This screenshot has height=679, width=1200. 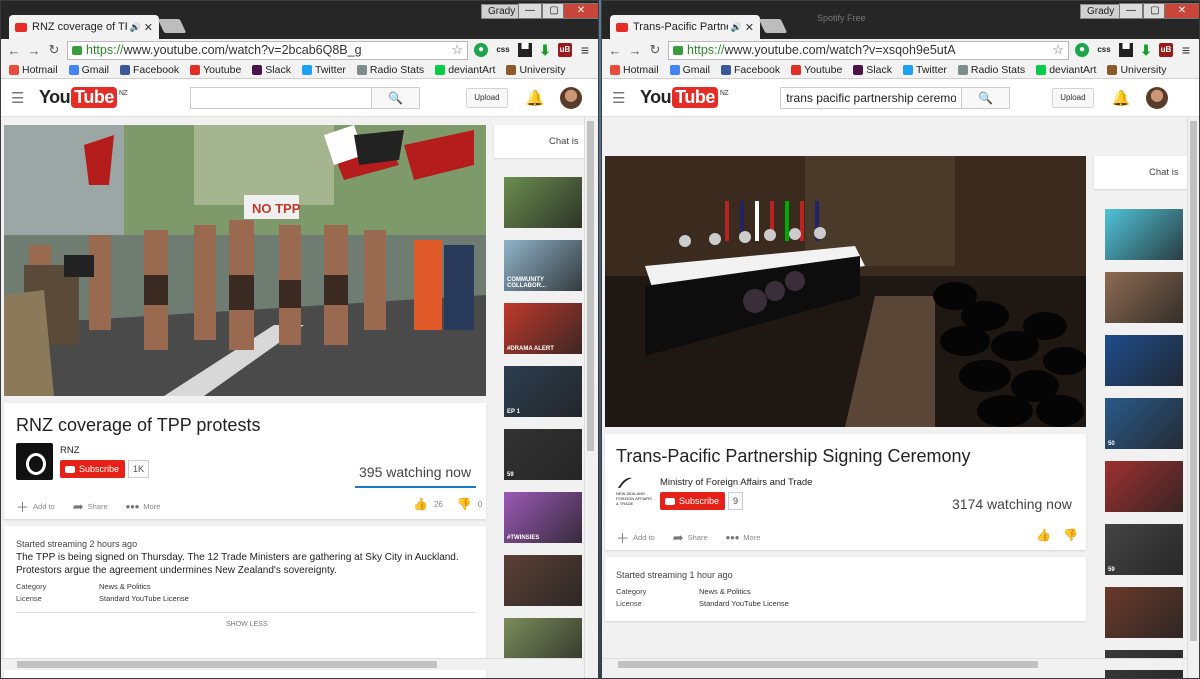 What do you see at coordinates (70, 450) in the screenshot?
I see `channel-name: RNZ` at bounding box center [70, 450].